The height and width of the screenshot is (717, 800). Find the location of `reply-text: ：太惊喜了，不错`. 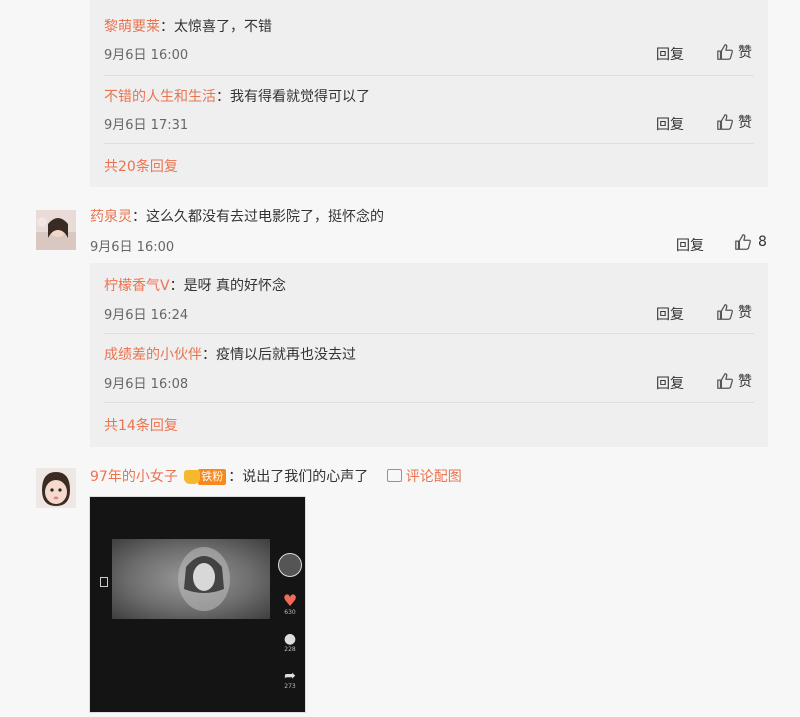

reply-text: ：太惊喜了，不错 is located at coordinates (216, 27).